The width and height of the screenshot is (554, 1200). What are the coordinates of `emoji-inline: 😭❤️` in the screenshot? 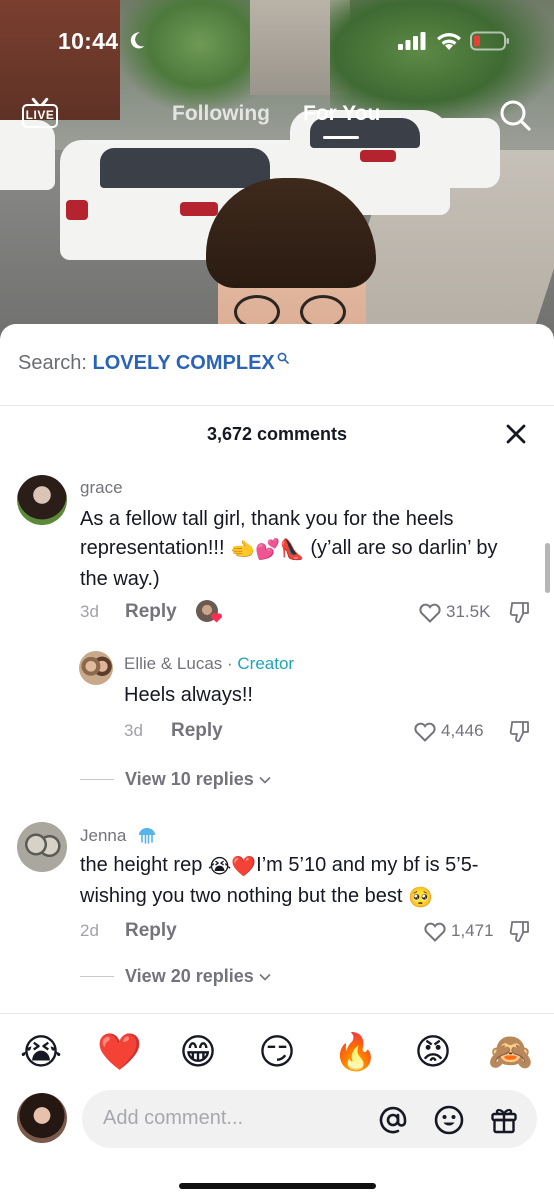 It's located at (232, 867).